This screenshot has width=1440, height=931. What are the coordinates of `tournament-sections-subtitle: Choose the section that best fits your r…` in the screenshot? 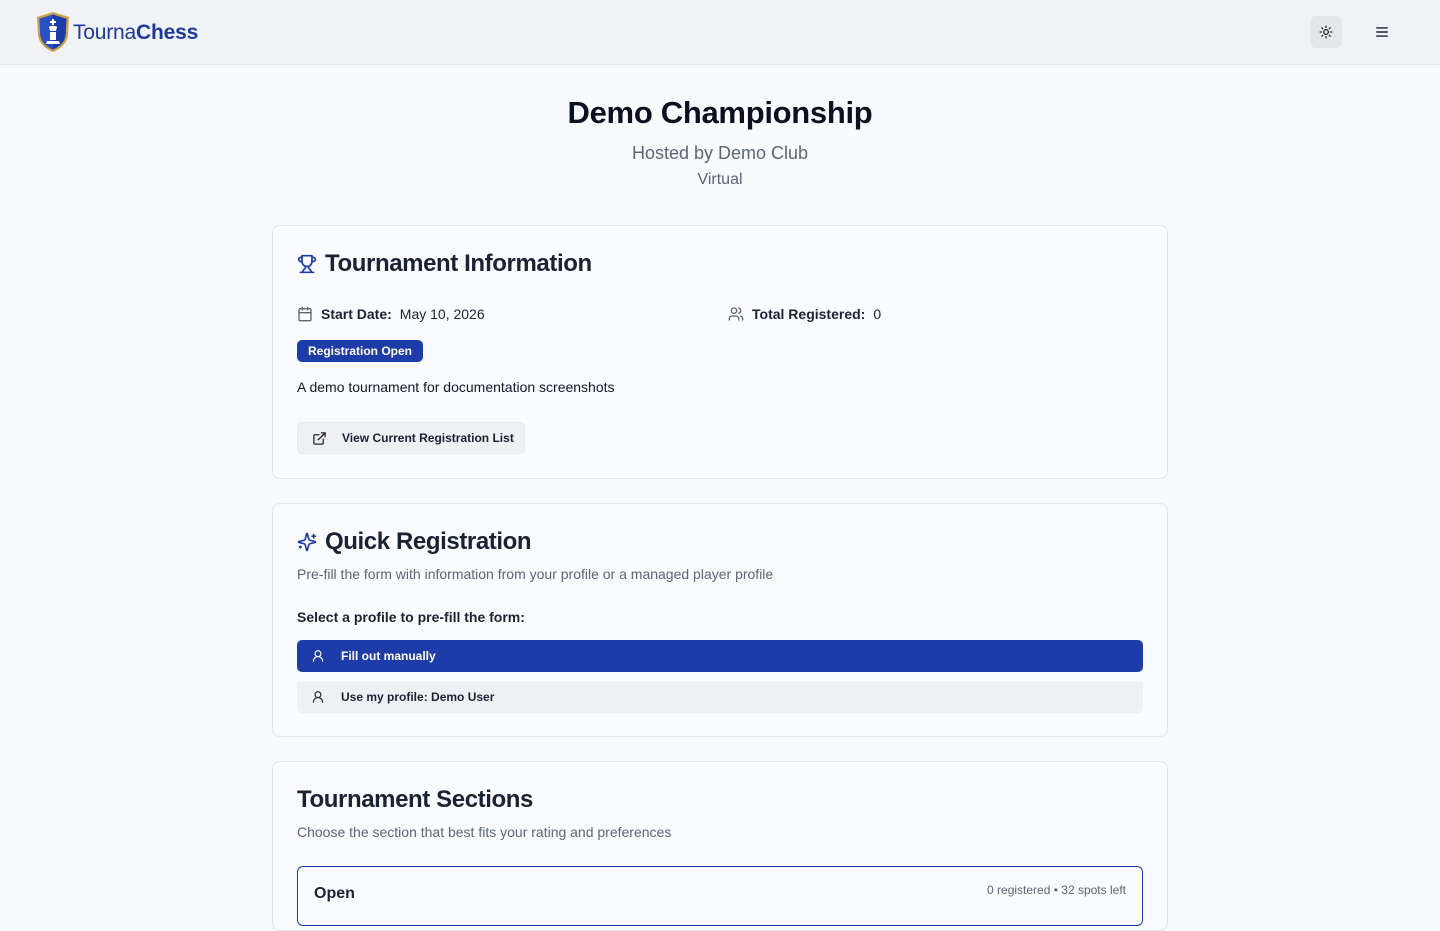 It's located at (484, 832).